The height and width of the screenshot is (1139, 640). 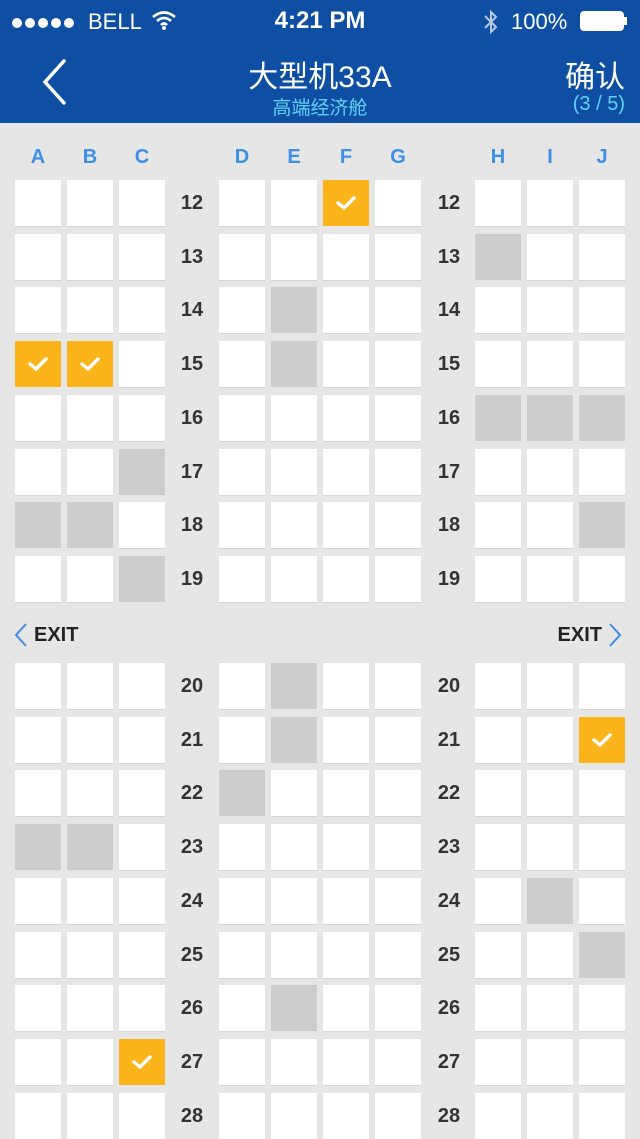 I want to click on seat-12e, so click(x=294, y=203).